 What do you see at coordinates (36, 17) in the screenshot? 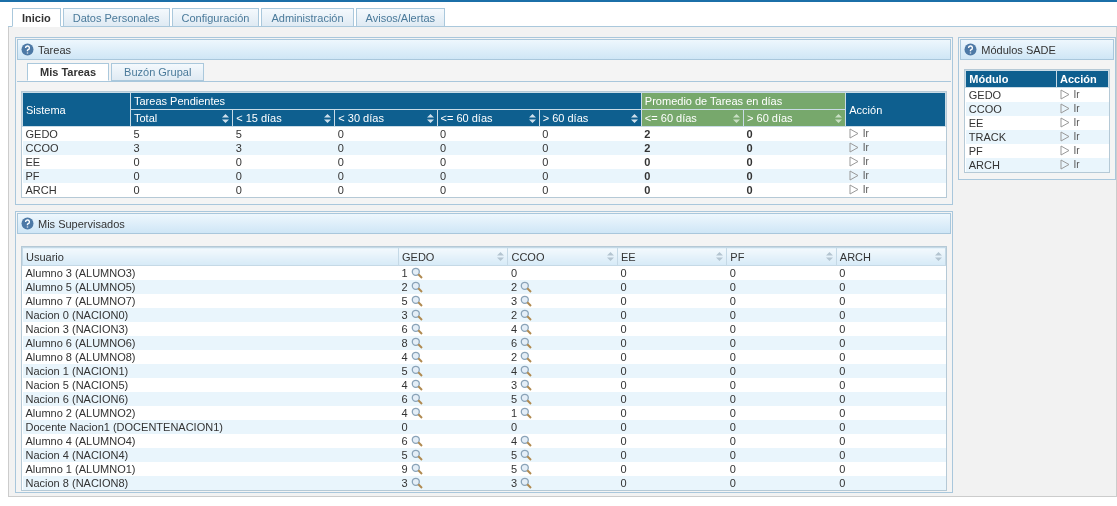
I see `tab: Inicio` at bounding box center [36, 17].